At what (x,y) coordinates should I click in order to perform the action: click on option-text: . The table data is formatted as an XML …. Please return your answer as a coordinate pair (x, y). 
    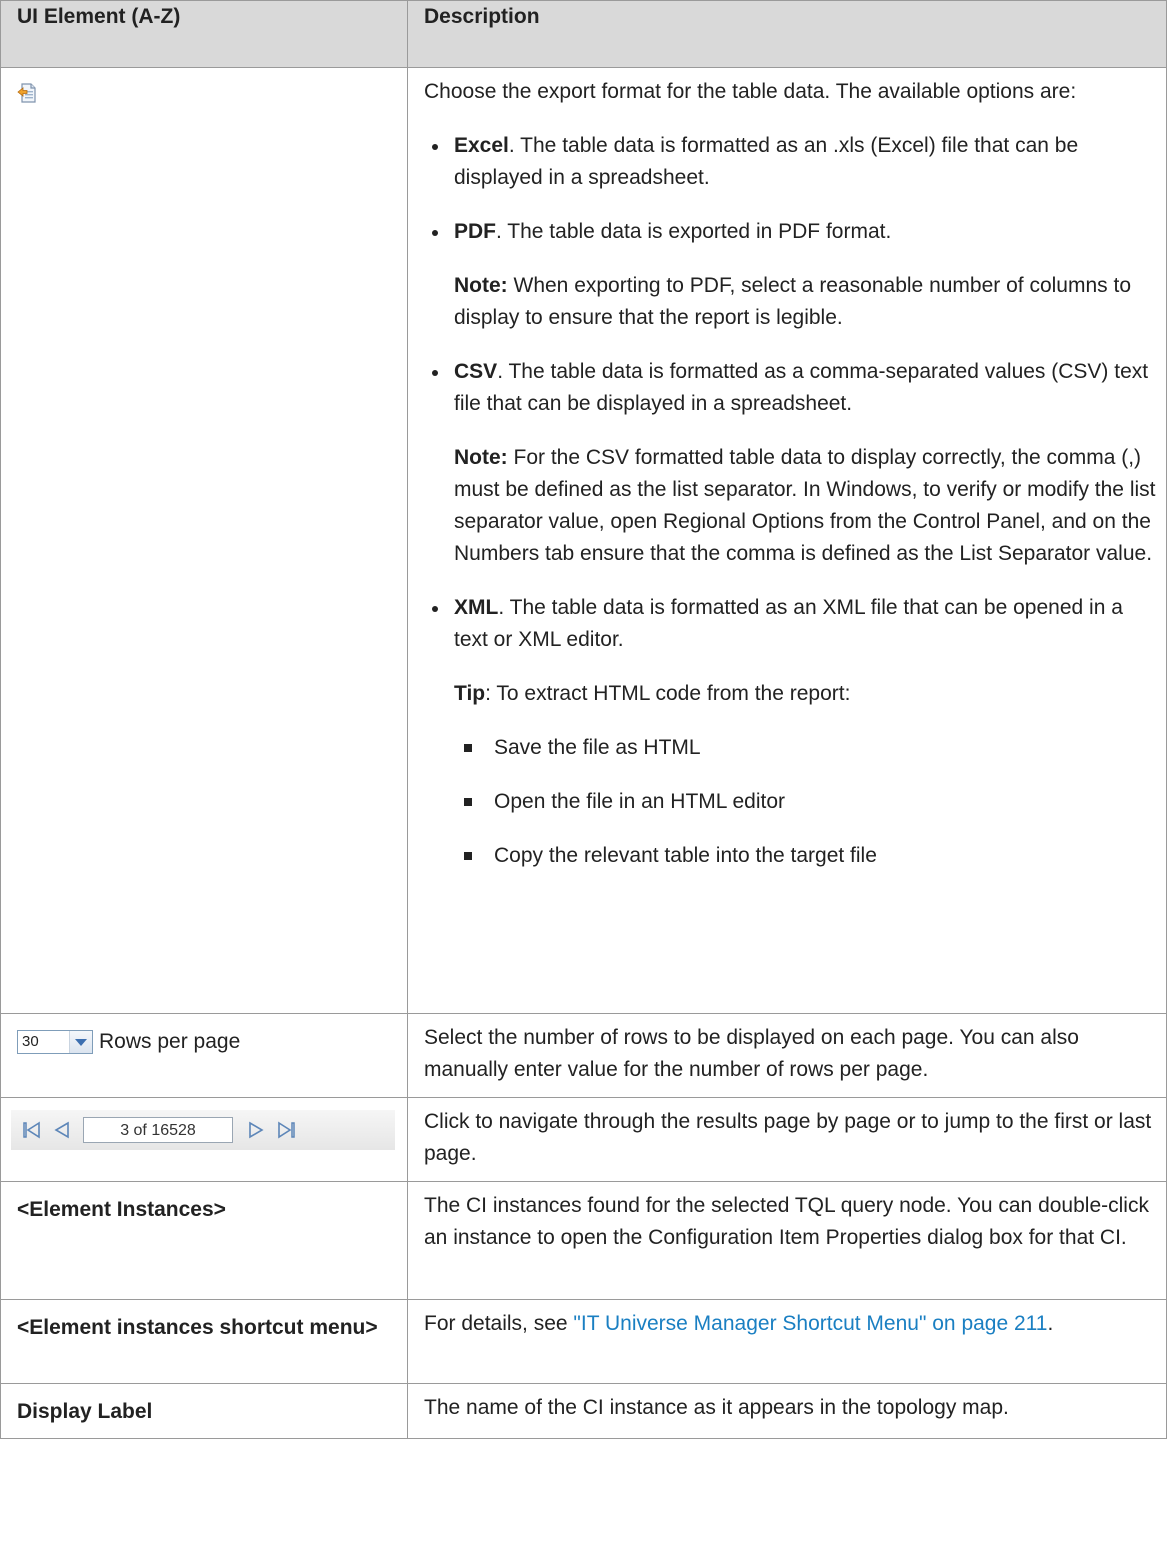
    Looking at the image, I should click on (788, 623).